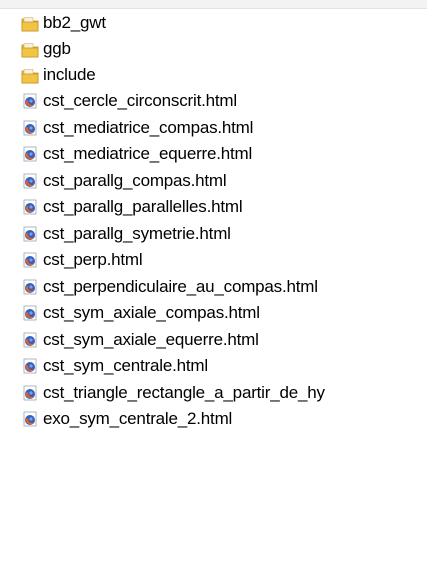 This screenshot has width=427, height=570. What do you see at coordinates (151, 339) in the screenshot?
I see `file-name: cst_sym_axiale_equerre.html` at bounding box center [151, 339].